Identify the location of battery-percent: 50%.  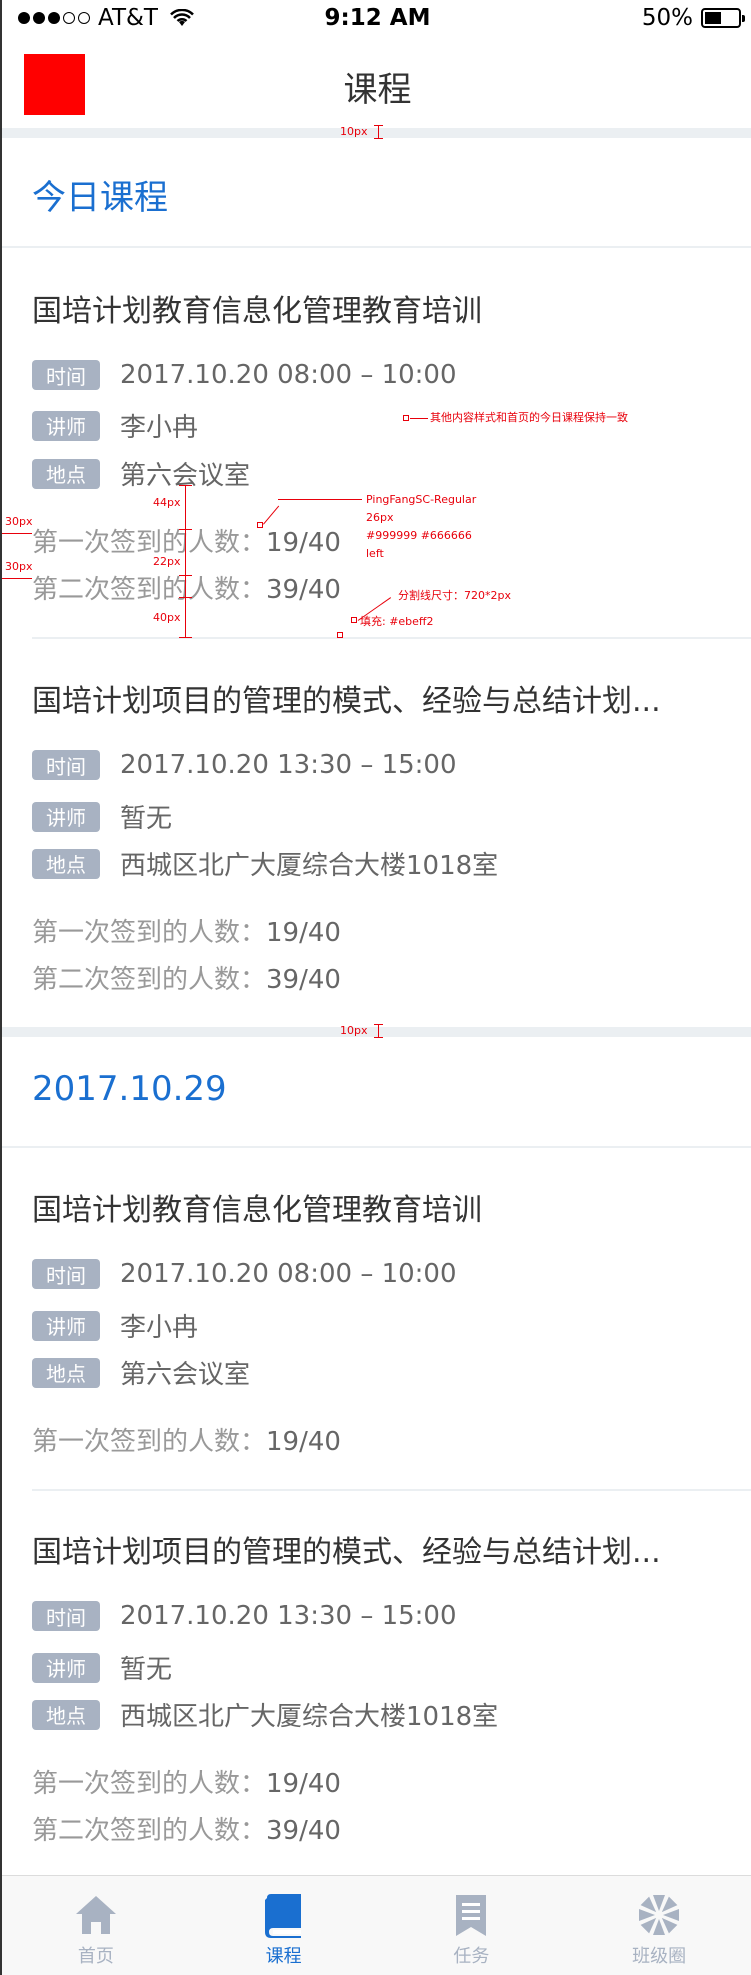
(667, 18).